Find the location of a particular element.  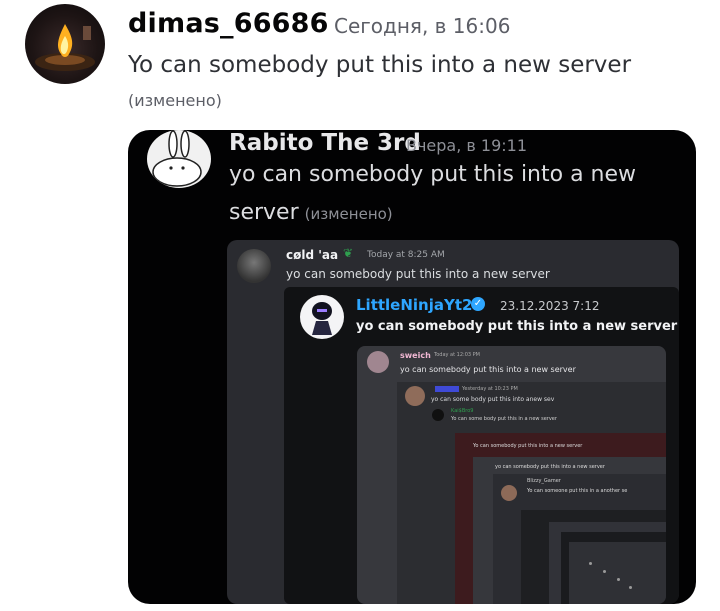

user-avatar is located at coordinates (65, 44).